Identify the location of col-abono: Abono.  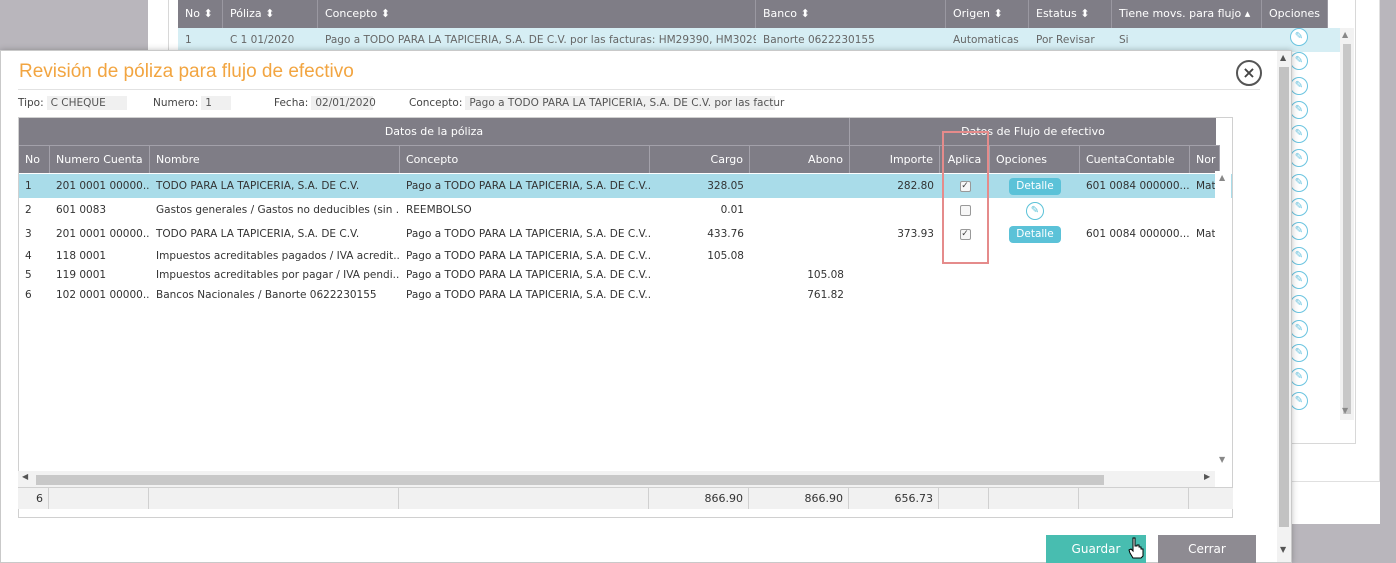
(800, 159).